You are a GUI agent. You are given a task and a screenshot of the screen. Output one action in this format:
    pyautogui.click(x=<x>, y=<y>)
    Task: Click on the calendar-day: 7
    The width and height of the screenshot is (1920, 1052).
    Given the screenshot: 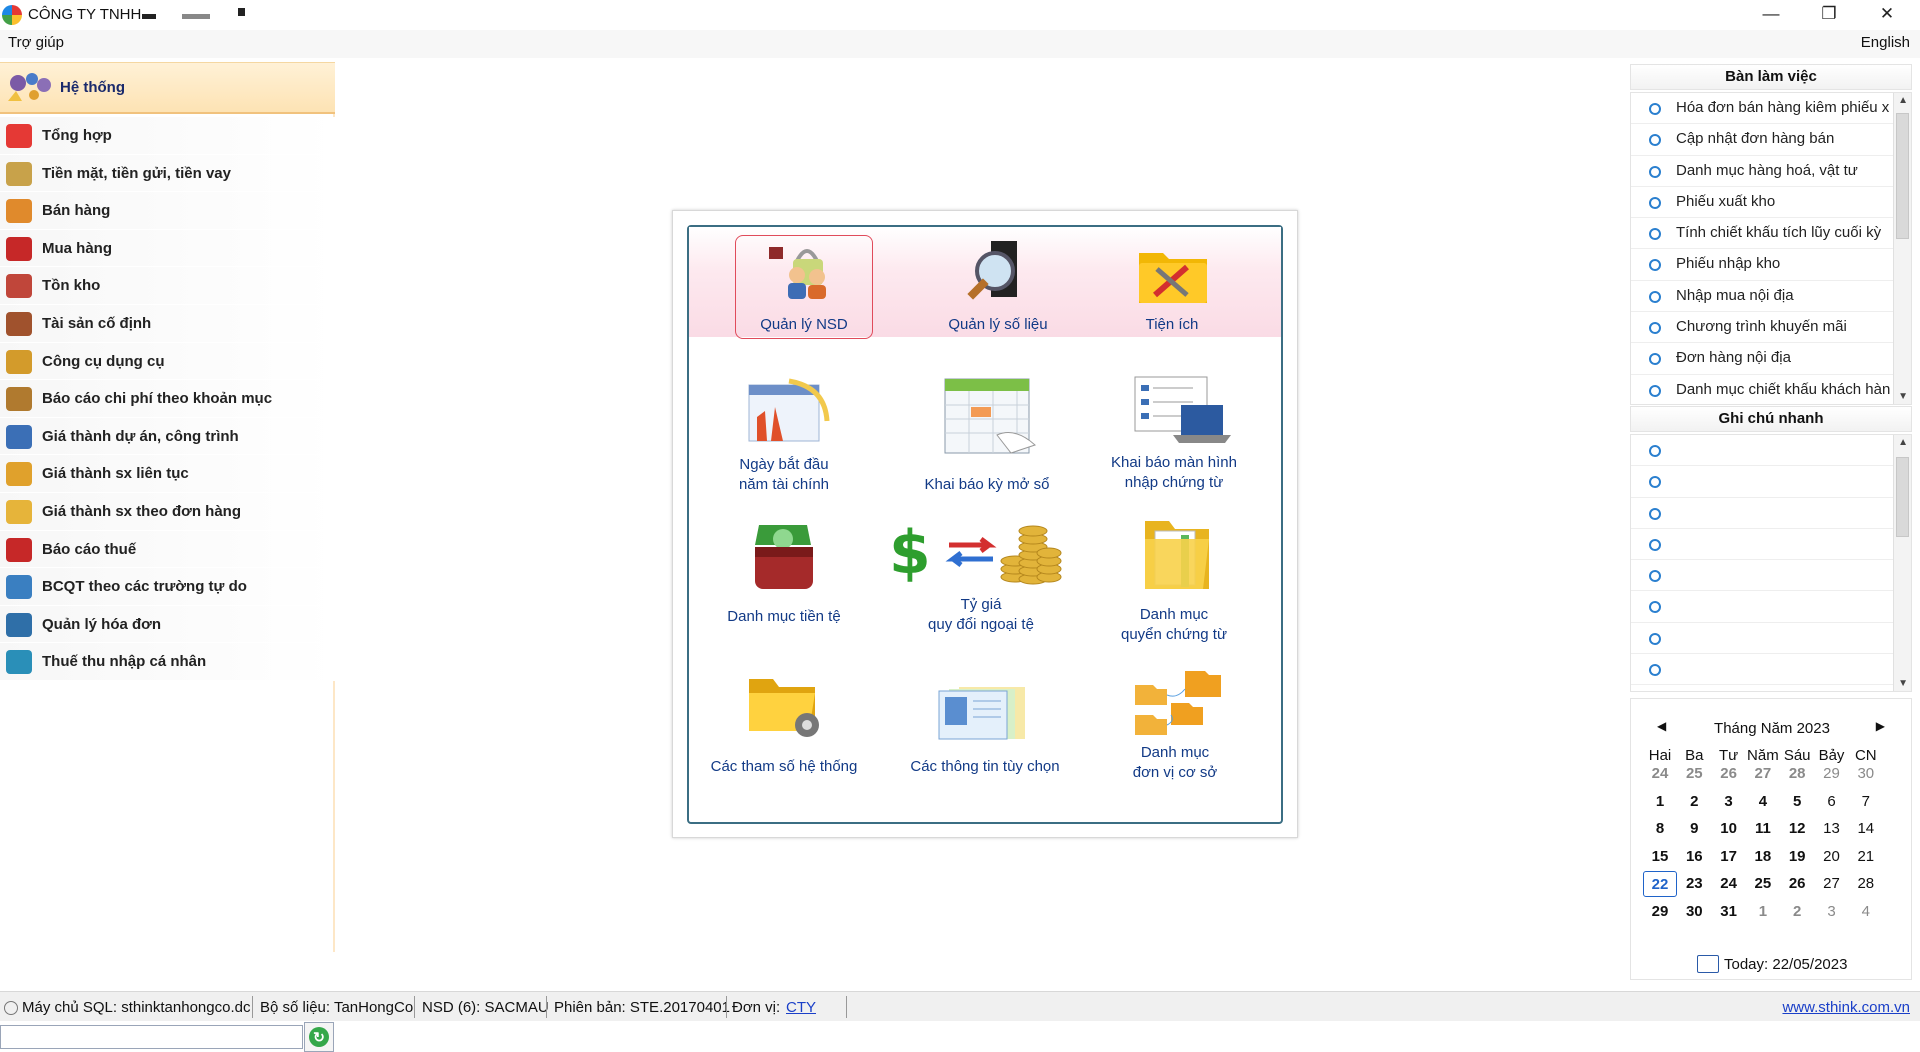 What is the action you would take?
    pyautogui.click(x=1866, y=802)
    